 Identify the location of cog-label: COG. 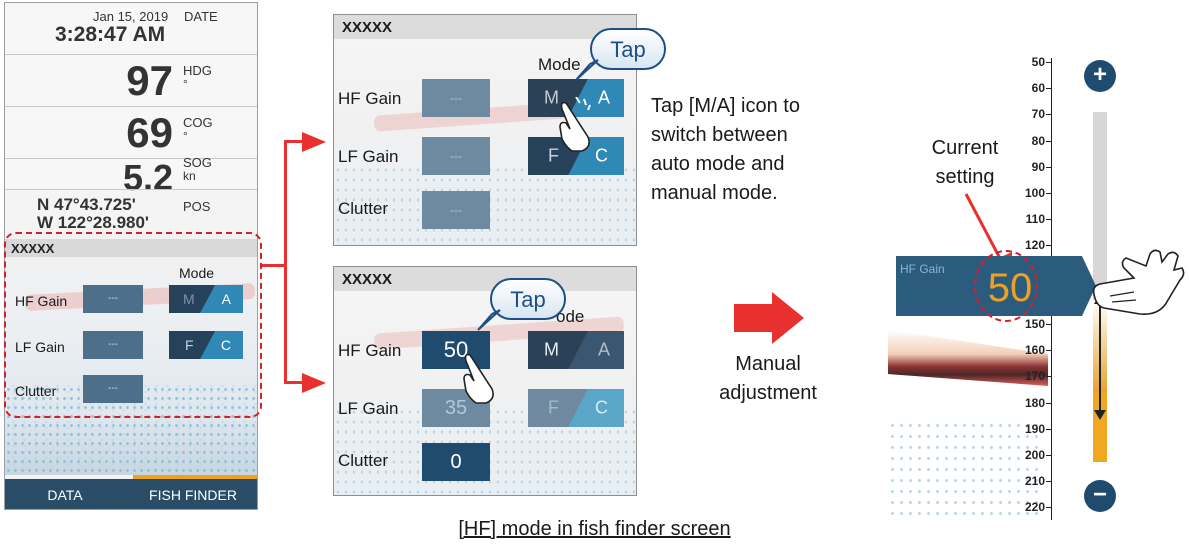
(198, 122).